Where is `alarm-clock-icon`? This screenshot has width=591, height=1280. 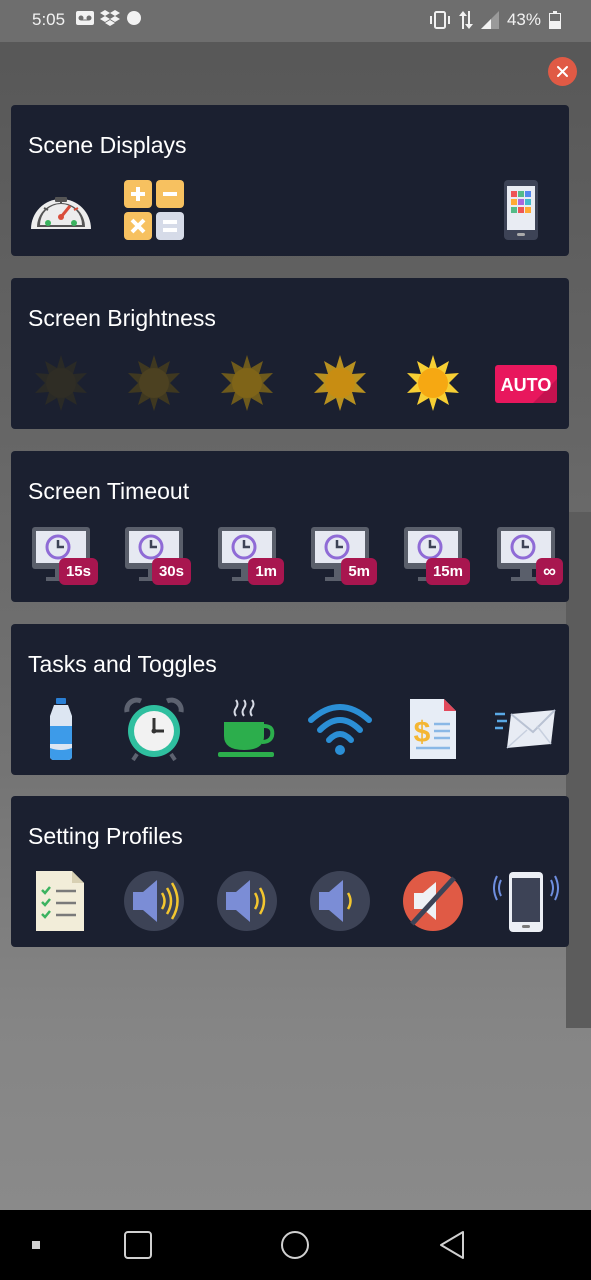
alarm-clock-icon is located at coordinates (154, 729).